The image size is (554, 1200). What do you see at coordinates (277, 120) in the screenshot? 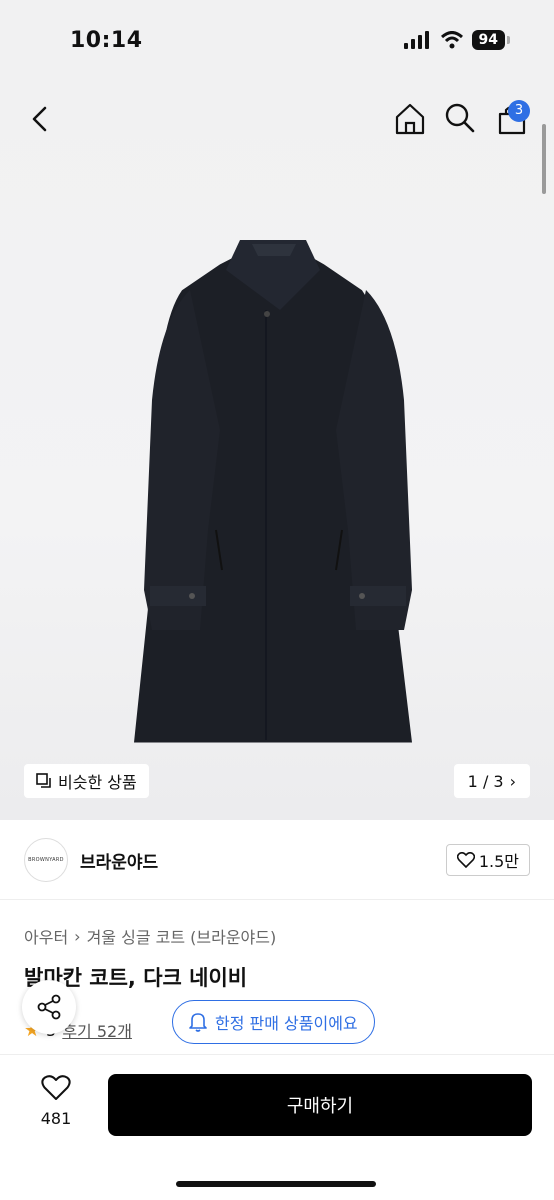
I see `top-nav: 3` at bounding box center [277, 120].